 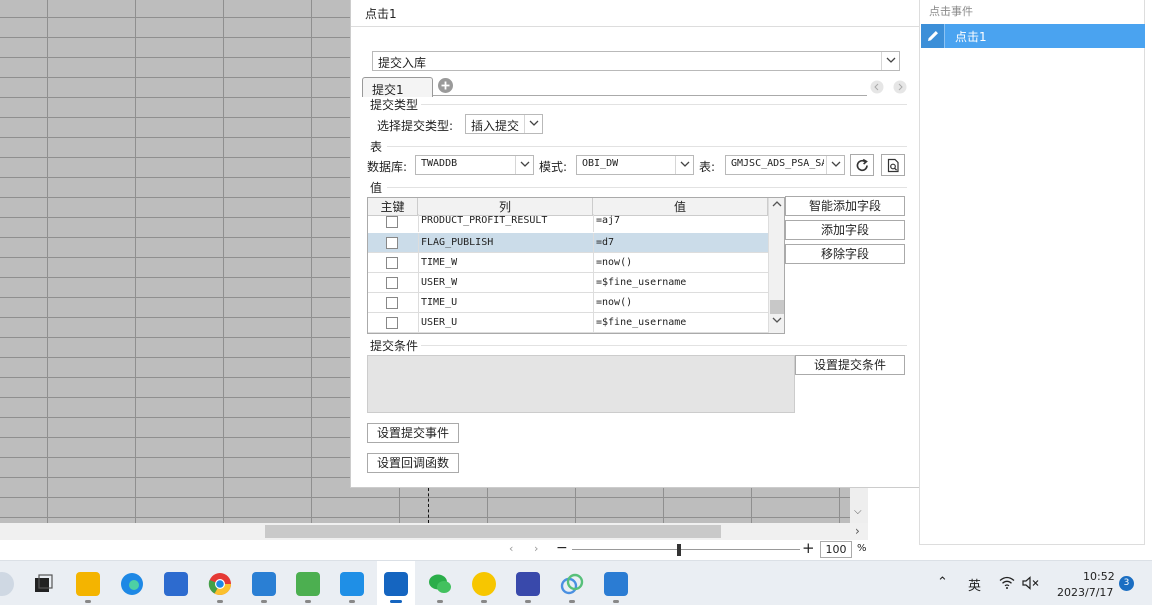 I want to click on dialog-header: 点击1, so click(x=635, y=13).